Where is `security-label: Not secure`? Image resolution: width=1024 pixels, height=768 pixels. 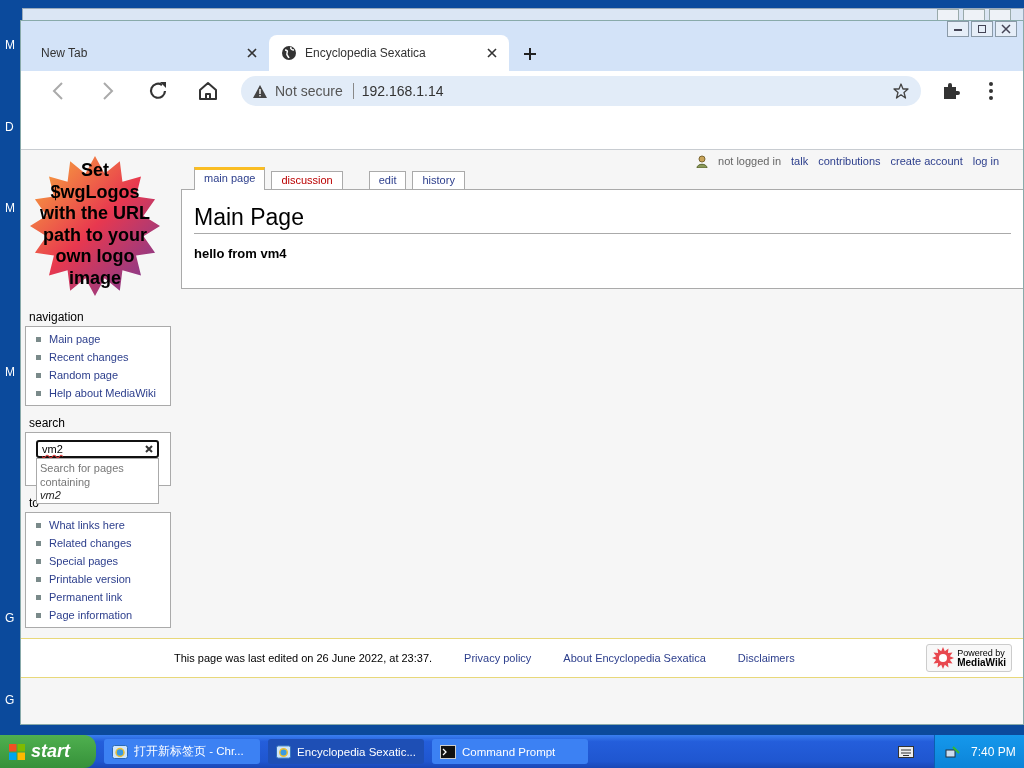
security-label: Not secure is located at coordinates (314, 91).